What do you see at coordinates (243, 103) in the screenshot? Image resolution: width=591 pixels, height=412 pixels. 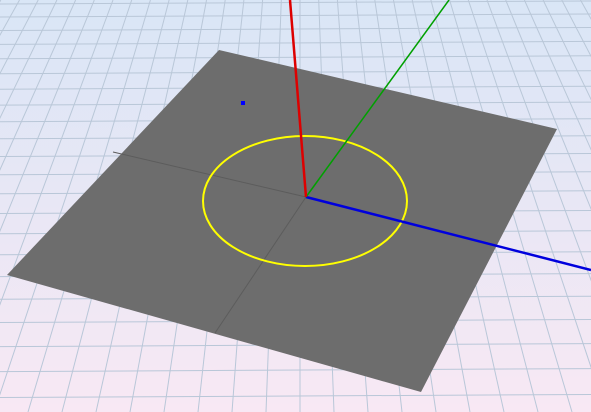 I see `point-marker` at bounding box center [243, 103].